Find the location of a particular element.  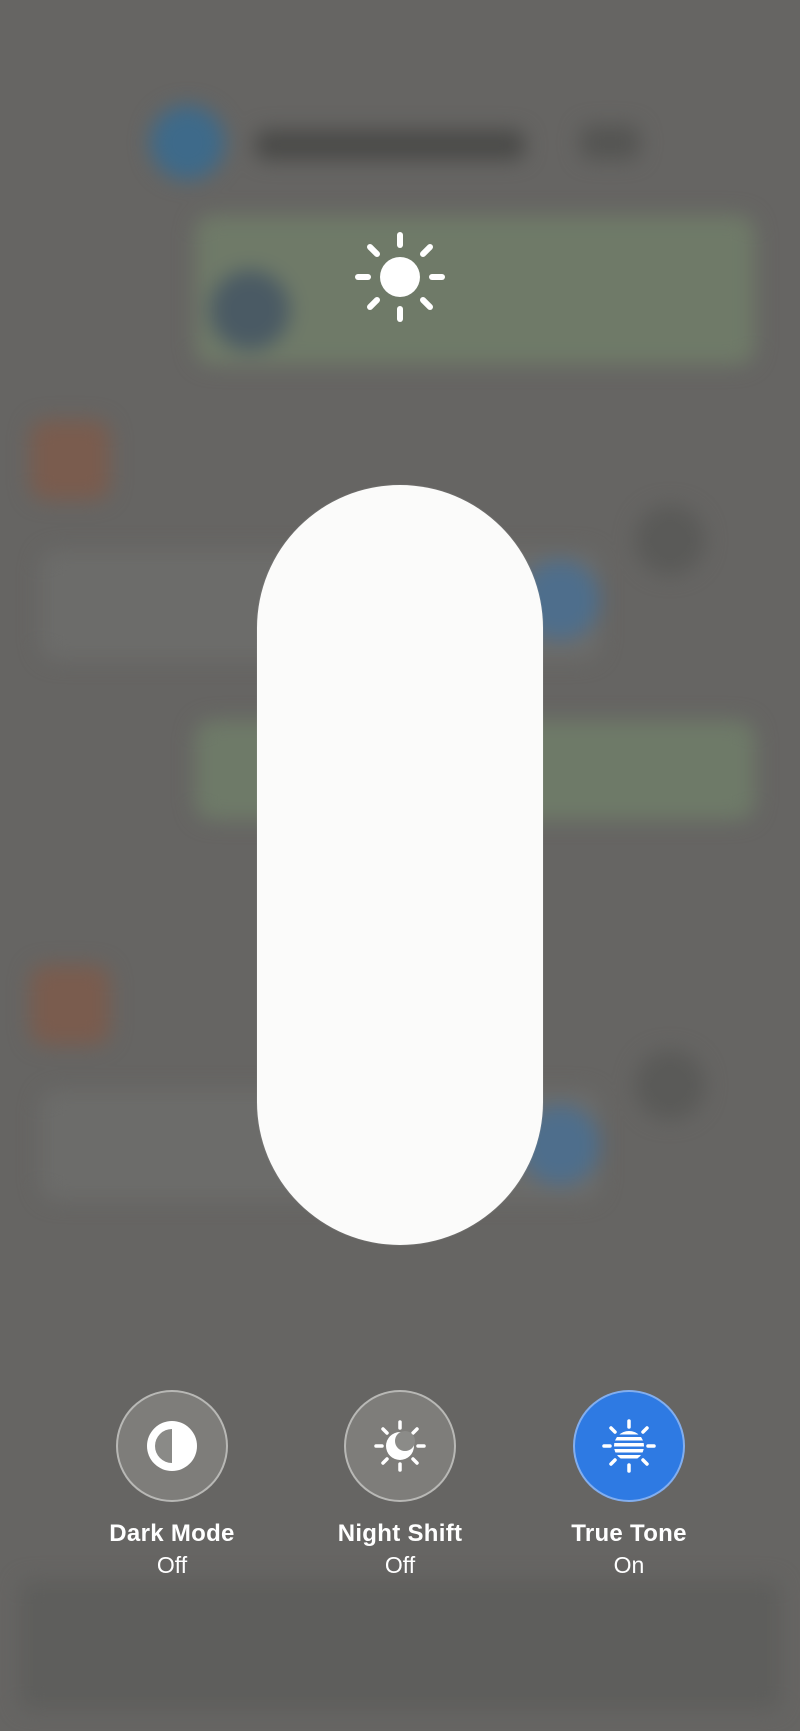

night-shift-label: Night Shift is located at coordinates (400, 1533).